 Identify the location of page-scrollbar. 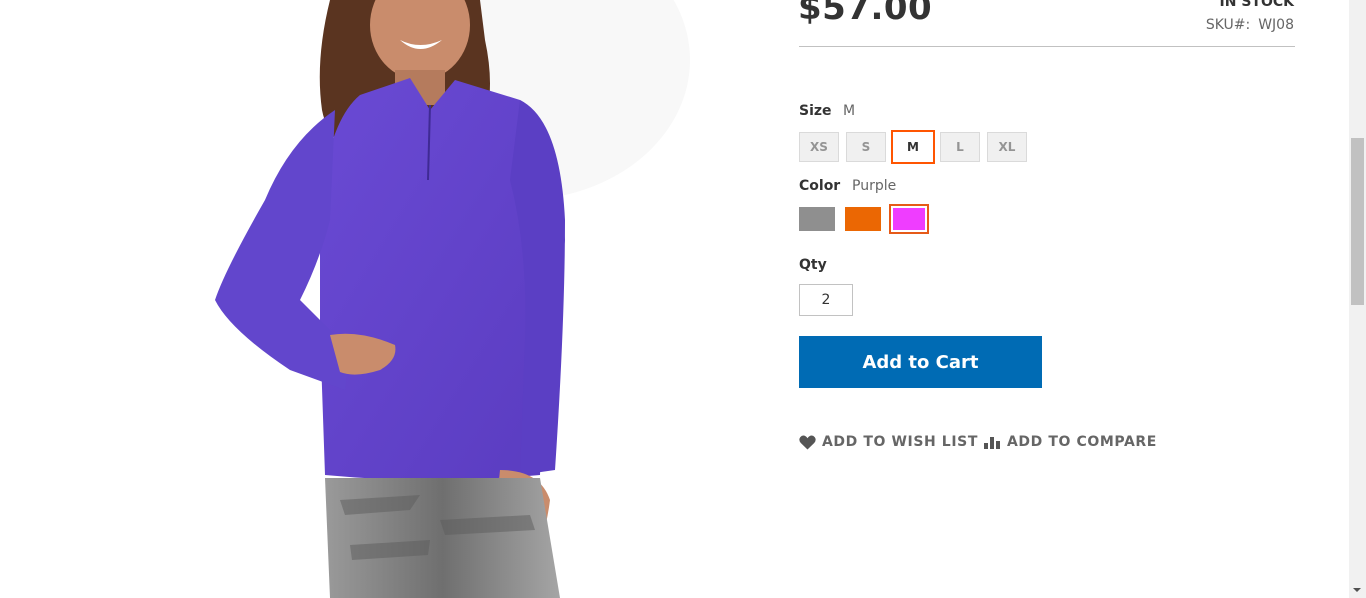
(1357, 299).